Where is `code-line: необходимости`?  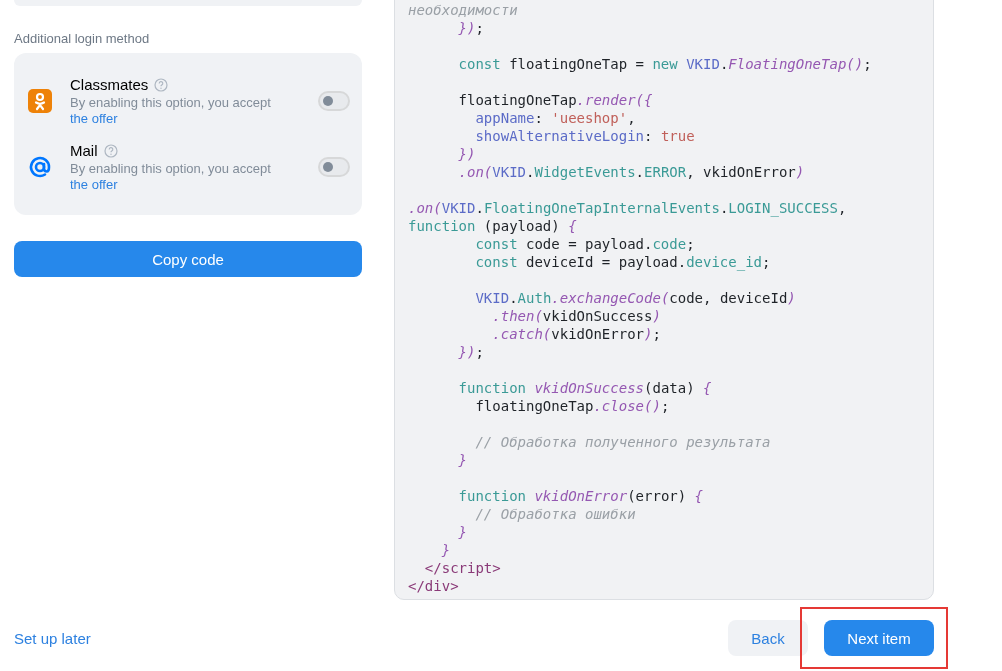 code-line: необходимости is located at coordinates (463, 10).